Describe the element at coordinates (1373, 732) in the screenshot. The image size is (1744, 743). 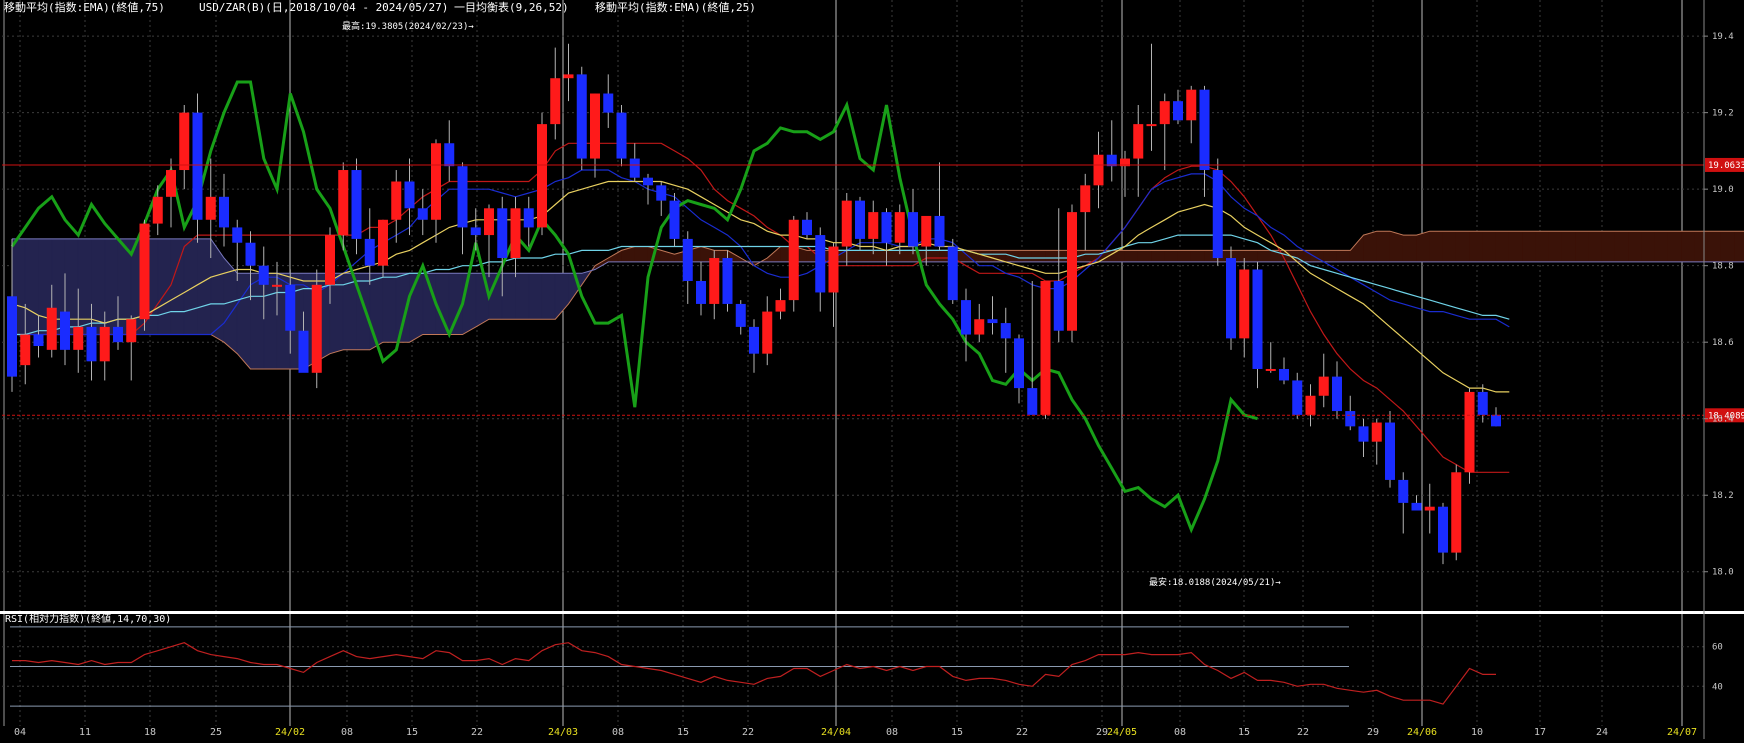
I see `x-tick-label: 29` at that location.